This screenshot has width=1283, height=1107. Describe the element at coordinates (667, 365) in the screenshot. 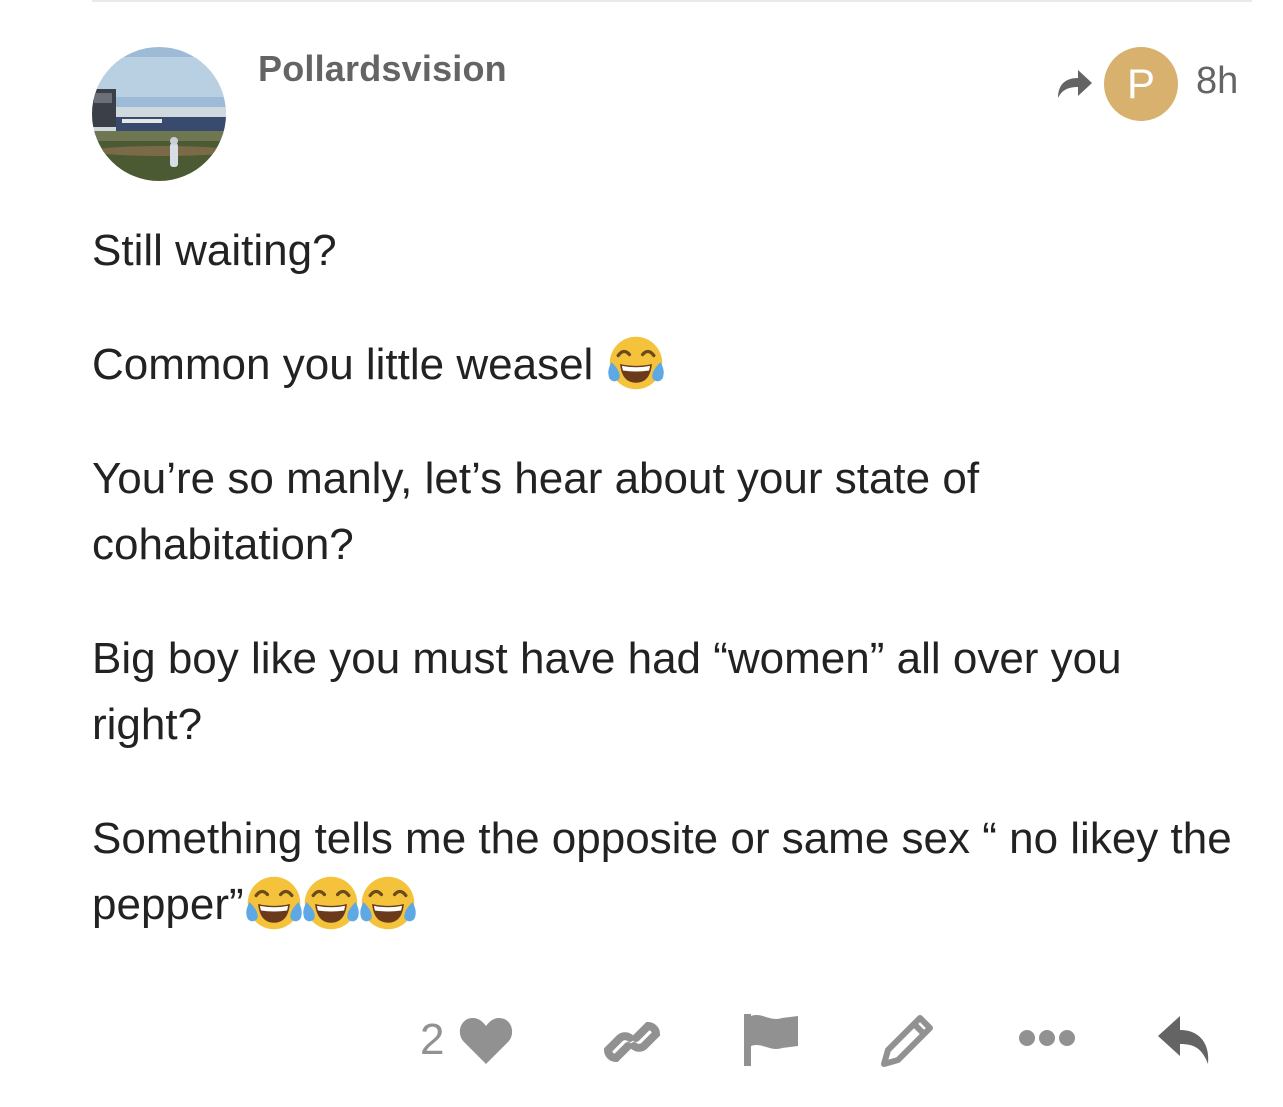

I see `post-paragraph: Common you little weasel` at that location.